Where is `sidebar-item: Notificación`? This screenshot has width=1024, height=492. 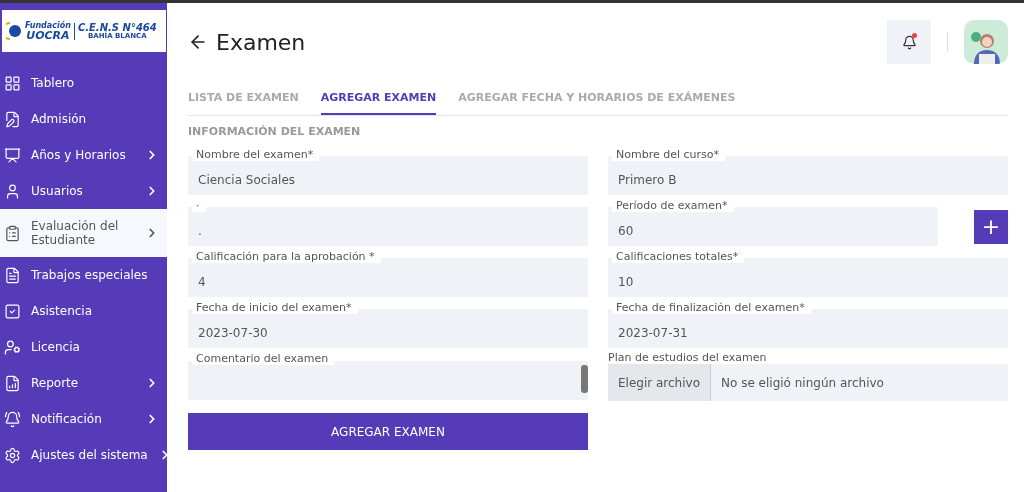 sidebar-item: Notificación is located at coordinates (83, 419).